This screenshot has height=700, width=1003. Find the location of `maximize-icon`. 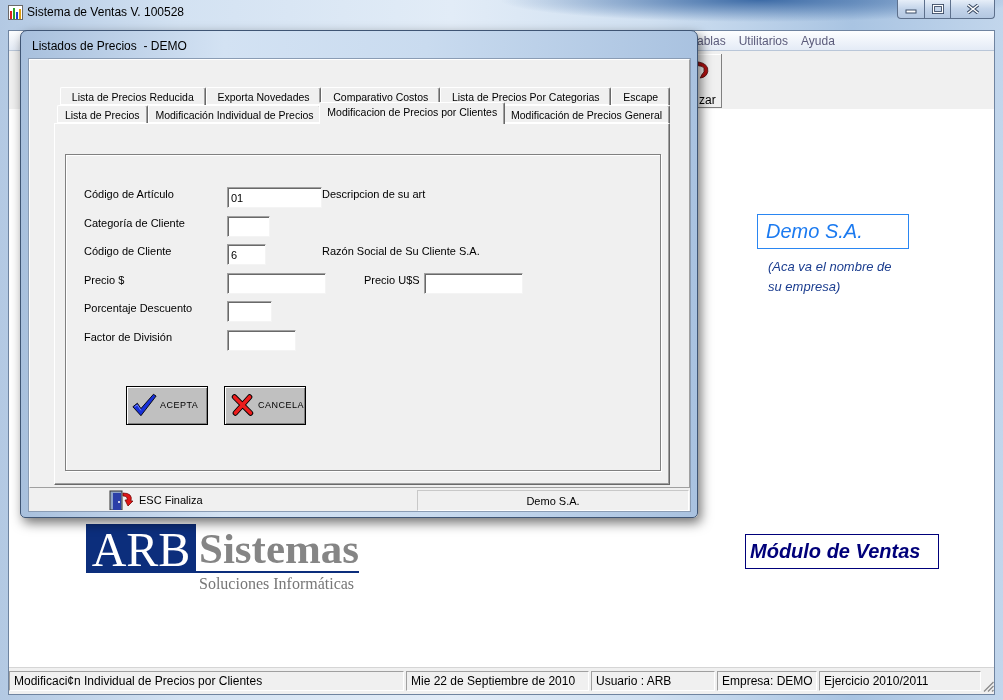

maximize-icon is located at coordinates (937, 9).